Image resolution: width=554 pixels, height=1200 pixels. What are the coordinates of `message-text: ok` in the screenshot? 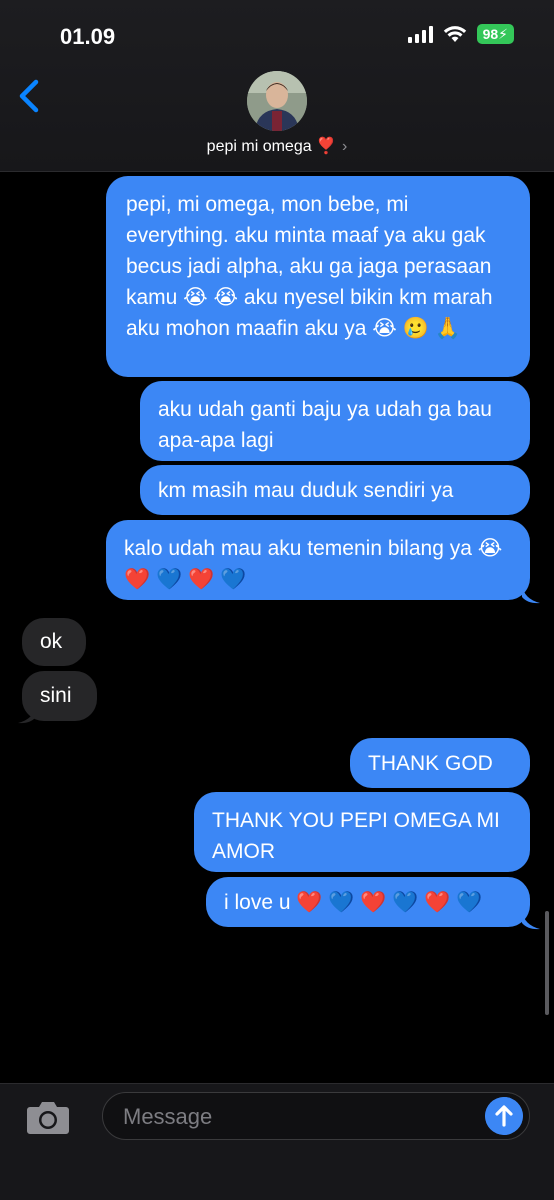 It's located at (51, 641).